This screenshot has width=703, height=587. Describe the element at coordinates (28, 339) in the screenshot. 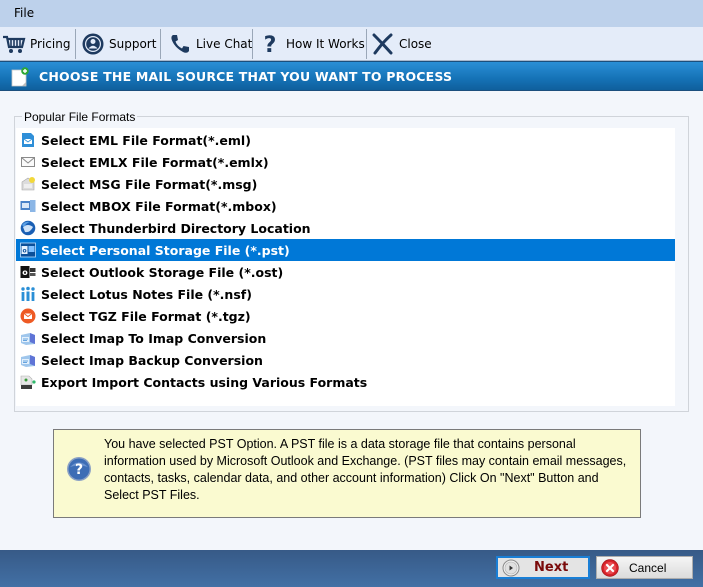

I see `imap-icon` at that location.